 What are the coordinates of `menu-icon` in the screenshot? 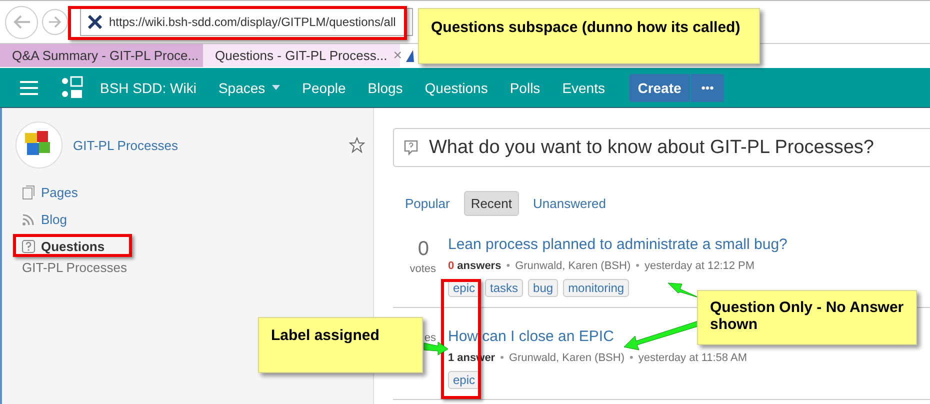 It's located at (29, 87).